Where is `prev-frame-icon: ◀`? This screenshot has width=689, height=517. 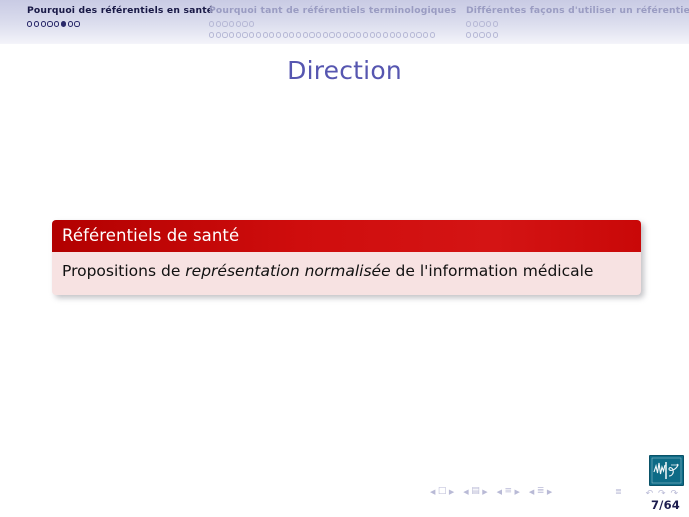
prev-frame-icon: ◀ is located at coordinates (465, 492).